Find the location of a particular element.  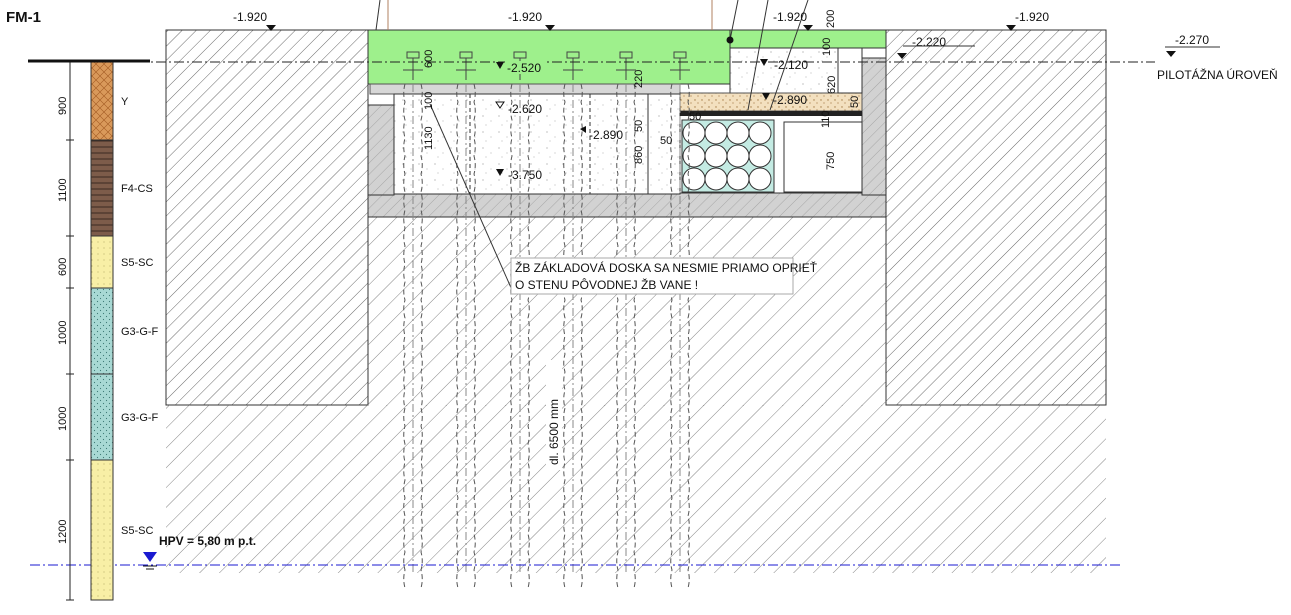

dim-860: 860 is located at coordinates (639, 155).